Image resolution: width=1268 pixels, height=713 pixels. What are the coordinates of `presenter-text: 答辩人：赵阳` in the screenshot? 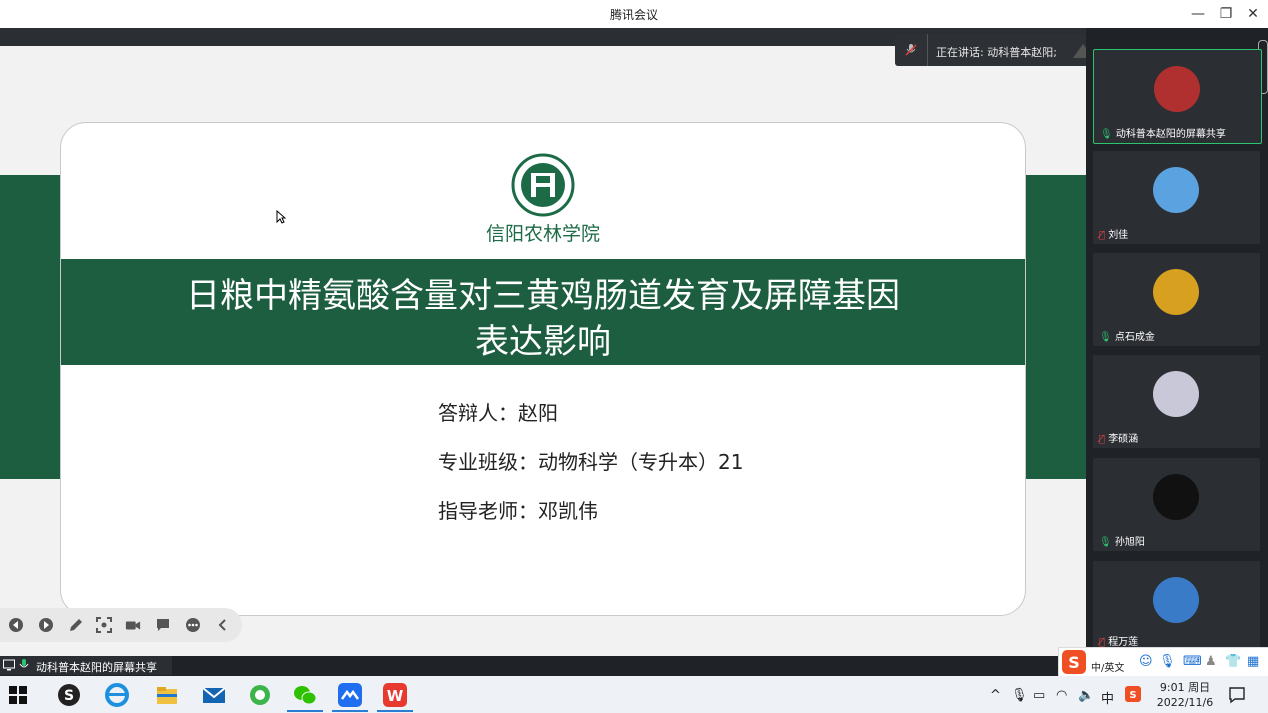 It's located at (498, 413).